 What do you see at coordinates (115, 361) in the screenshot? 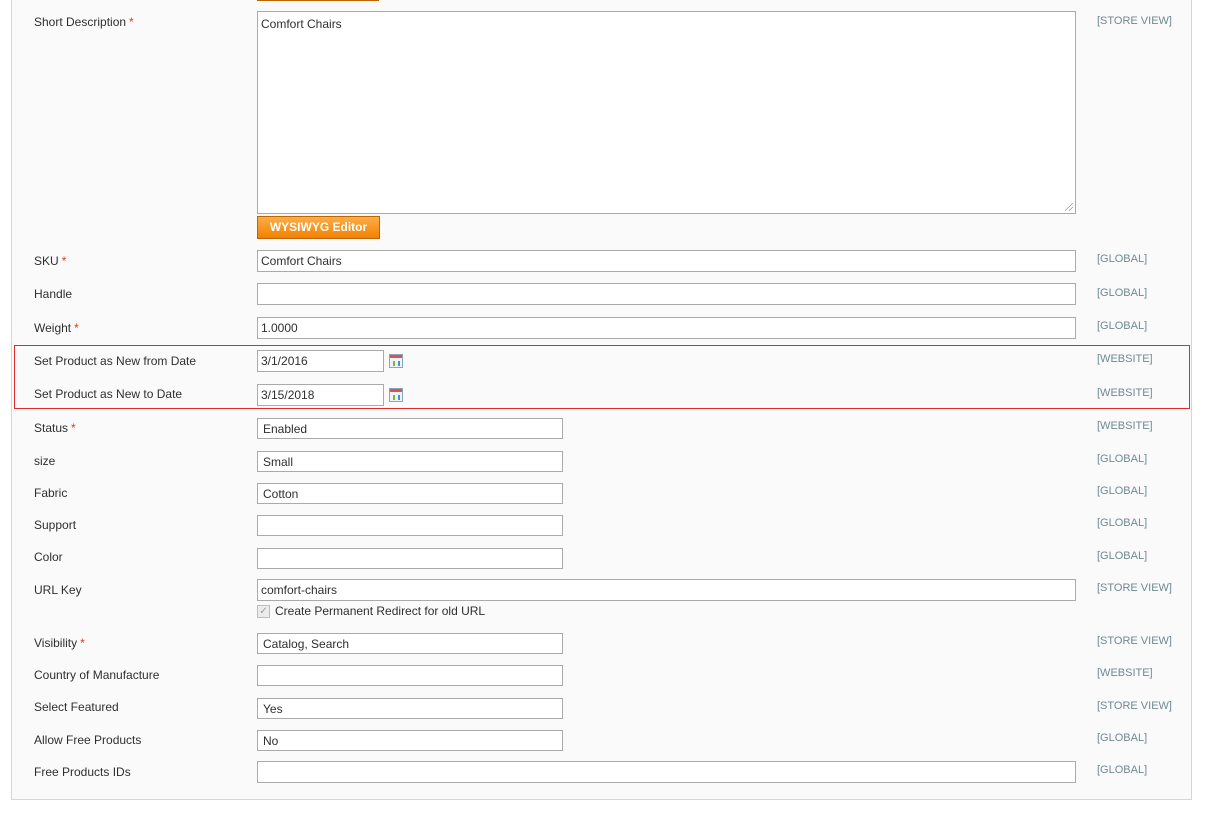
I see `new-from-date-label: Set Product as New from Date` at bounding box center [115, 361].